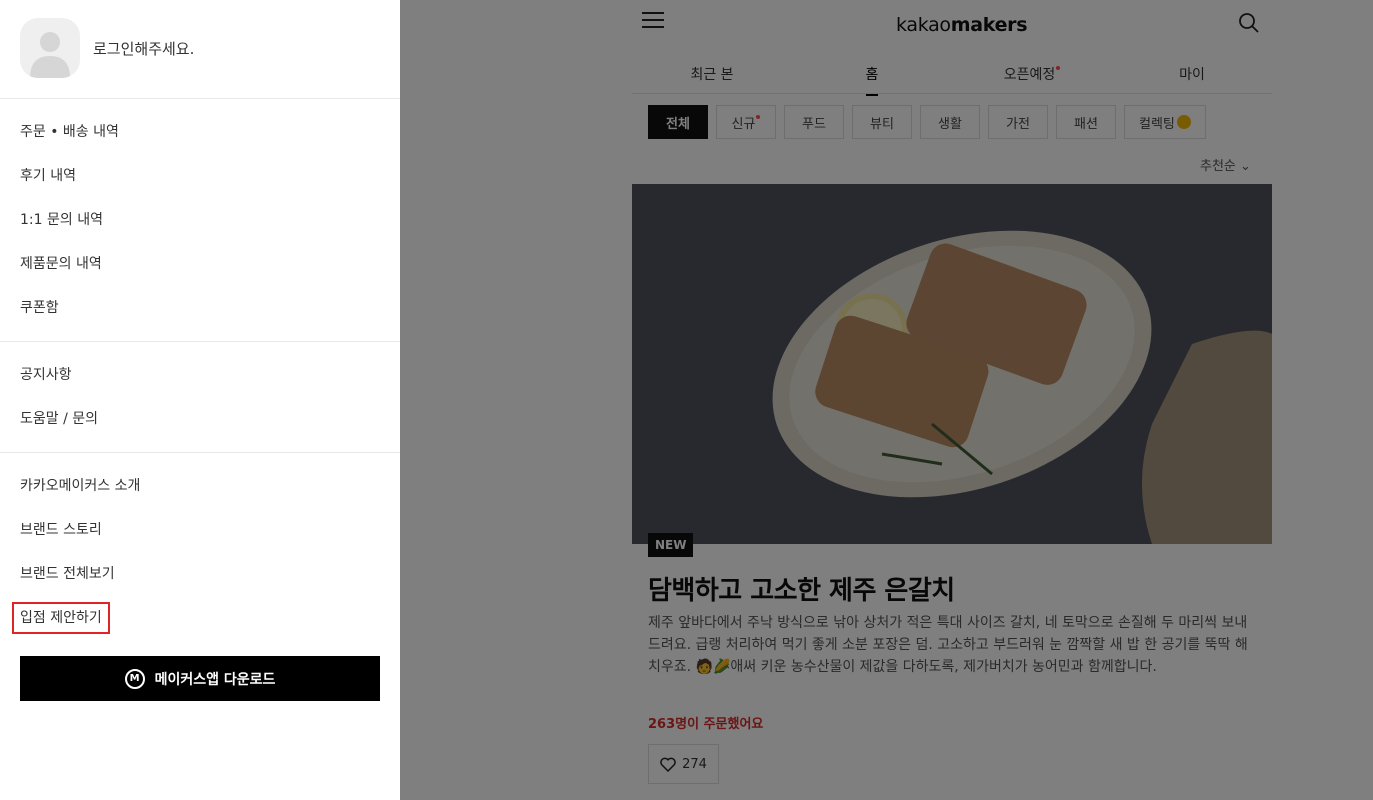 The image size is (1373, 800). Describe the element at coordinates (215, 679) in the screenshot. I see `app-download-label: 메이커스앱 다운로드` at that location.